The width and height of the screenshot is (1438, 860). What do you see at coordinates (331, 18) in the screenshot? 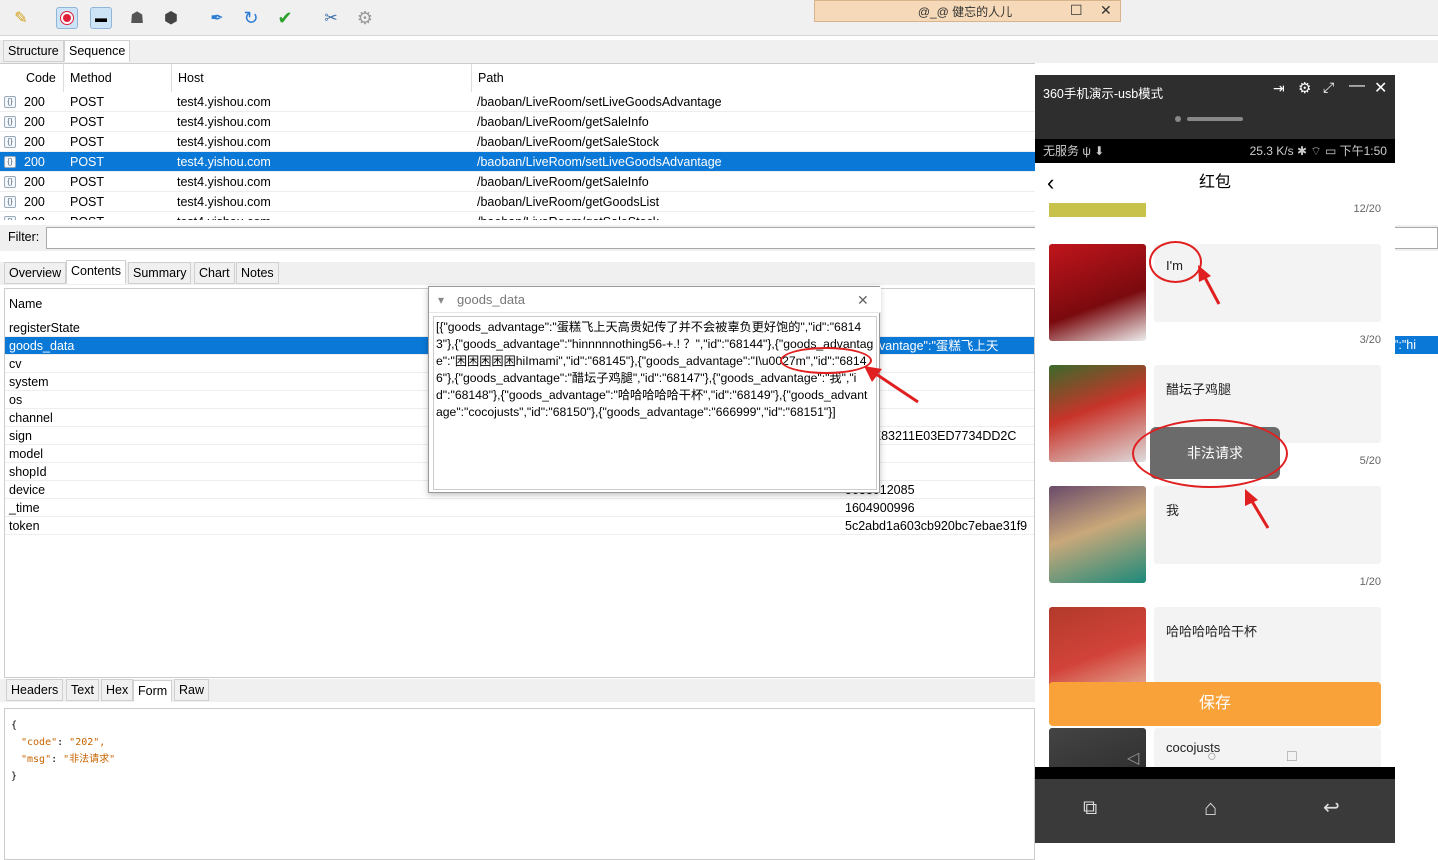
I see `tools-icon: ✂` at bounding box center [331, 18].